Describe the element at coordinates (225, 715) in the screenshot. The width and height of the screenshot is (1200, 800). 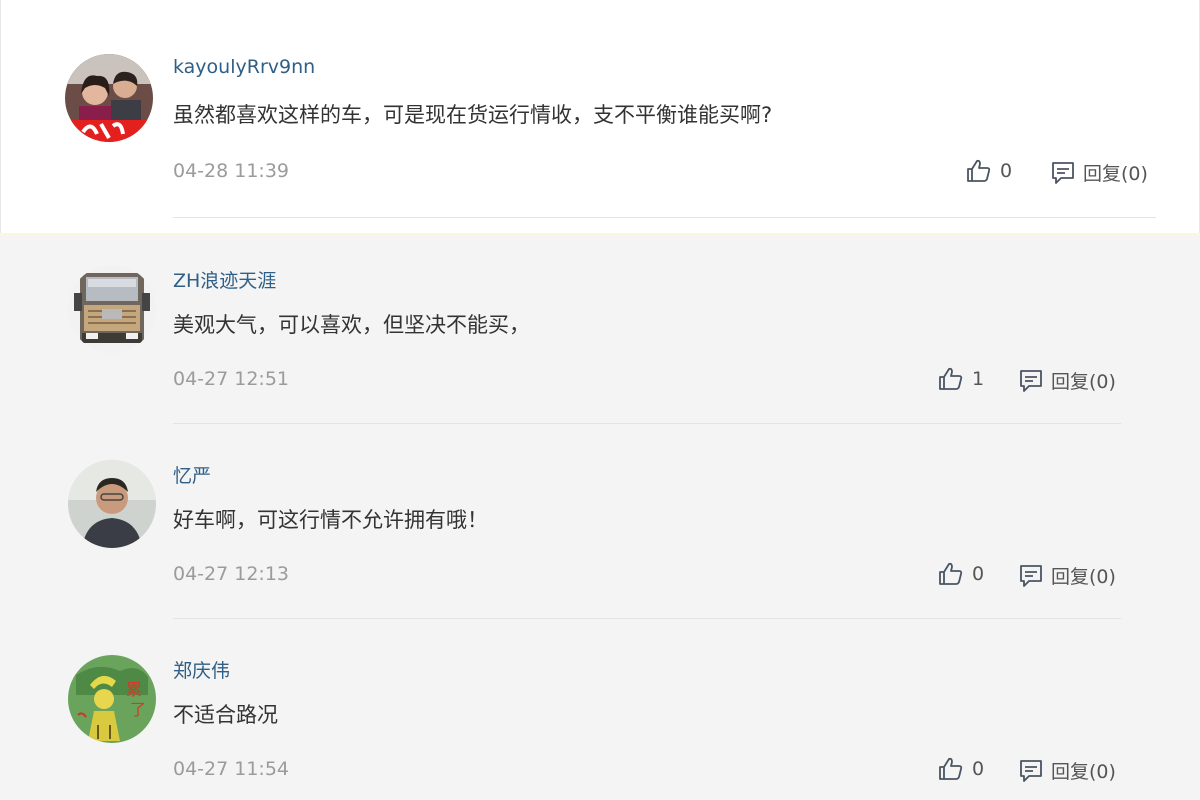
I see `comment-text: 不适合路况` at that location.